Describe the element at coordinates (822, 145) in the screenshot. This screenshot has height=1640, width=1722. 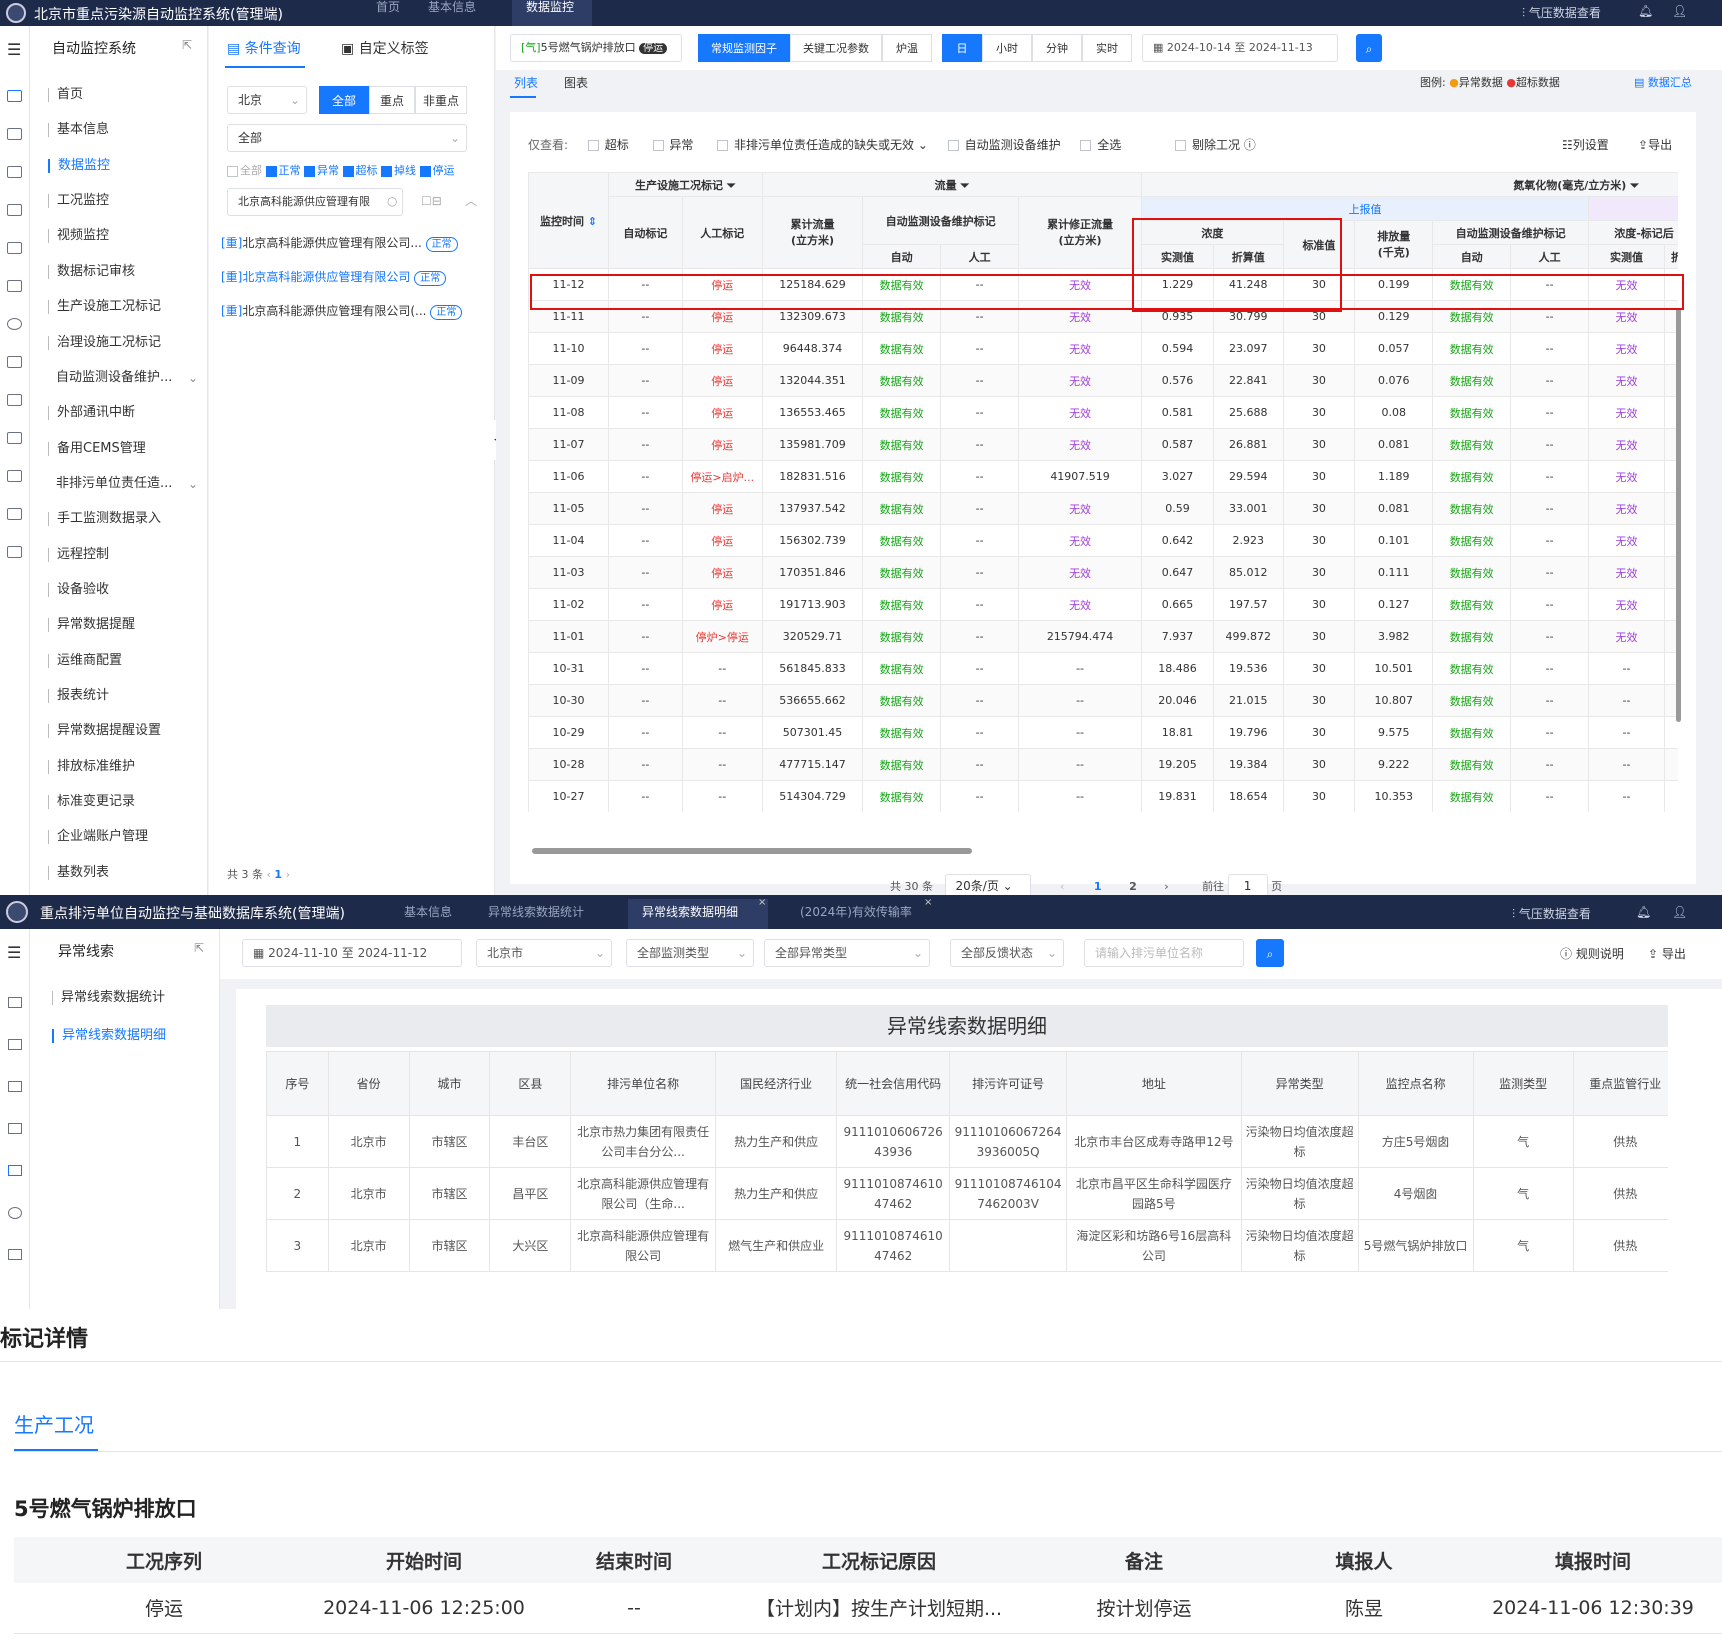
I see `opt-non-liability: 非排污单位责任造成的缺失或无效 ⌄` at that location.